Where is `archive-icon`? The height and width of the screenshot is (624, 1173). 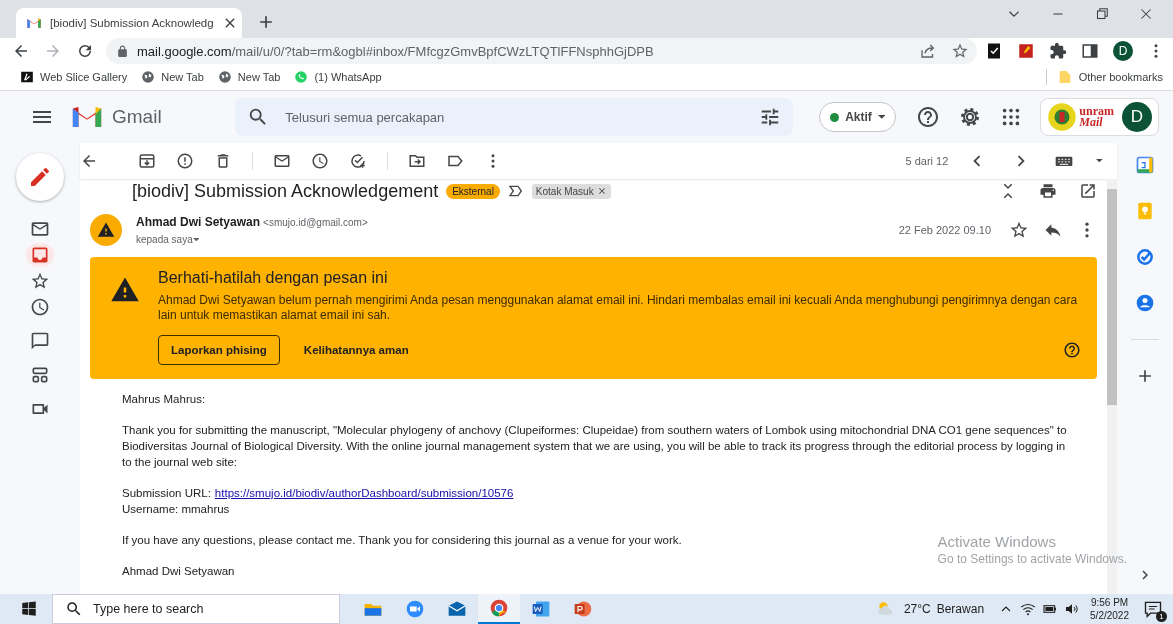 archive-icon is located at coordinates (147, 161).